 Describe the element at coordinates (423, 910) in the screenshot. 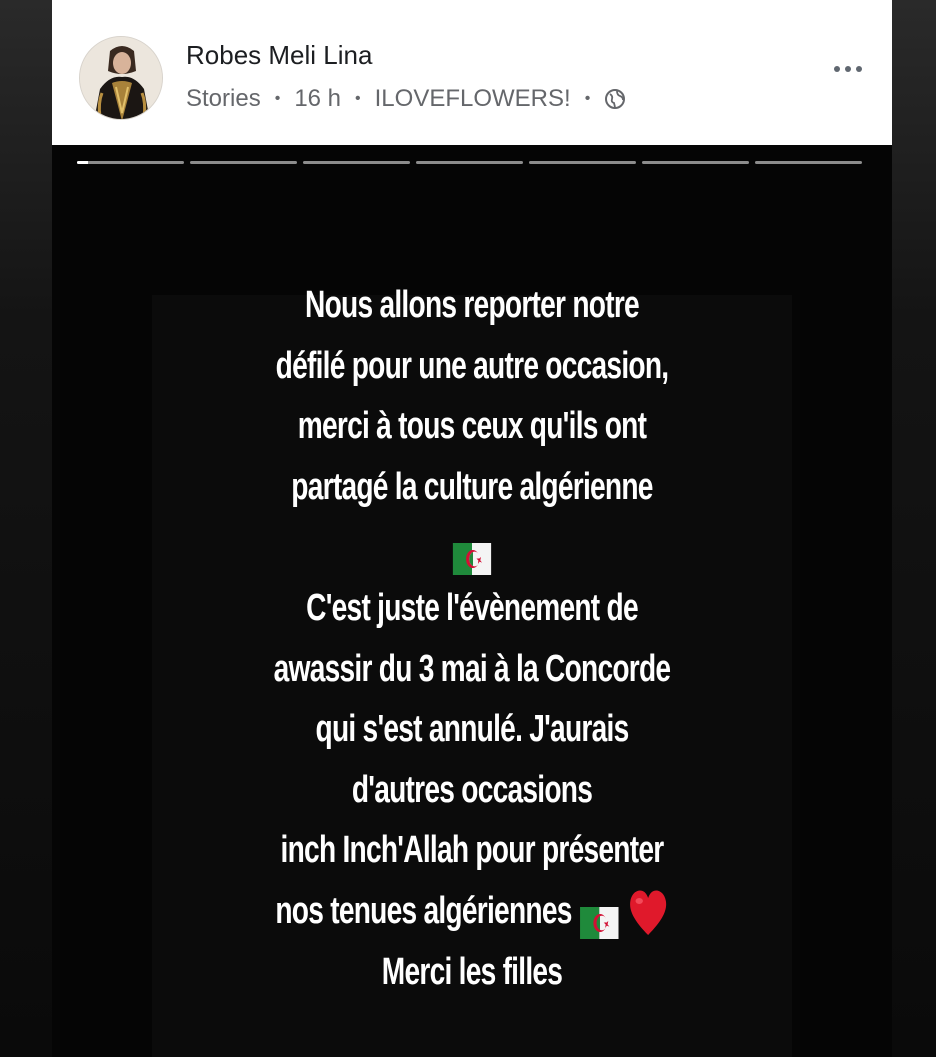

I see `story-line: nos tenues algériennes` at that location.